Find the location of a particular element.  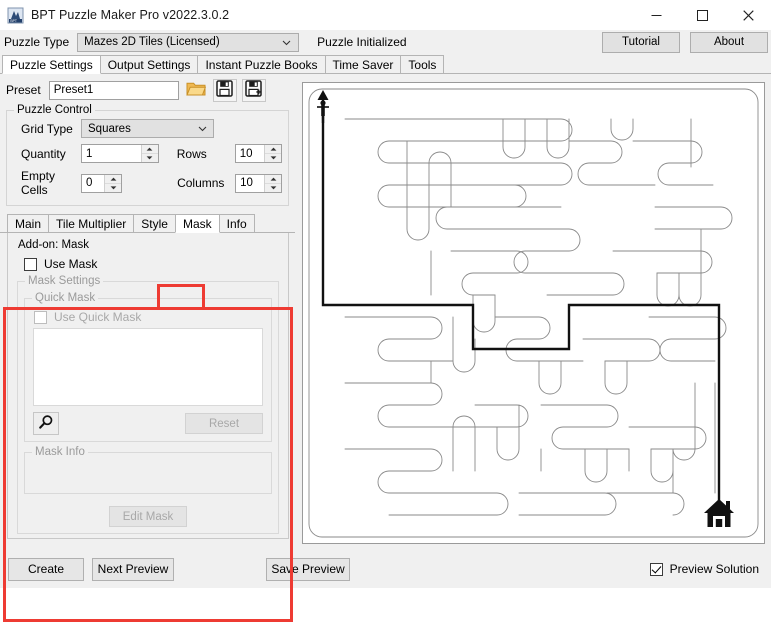

save-as-preset-button is located at coordinates (253, 90).